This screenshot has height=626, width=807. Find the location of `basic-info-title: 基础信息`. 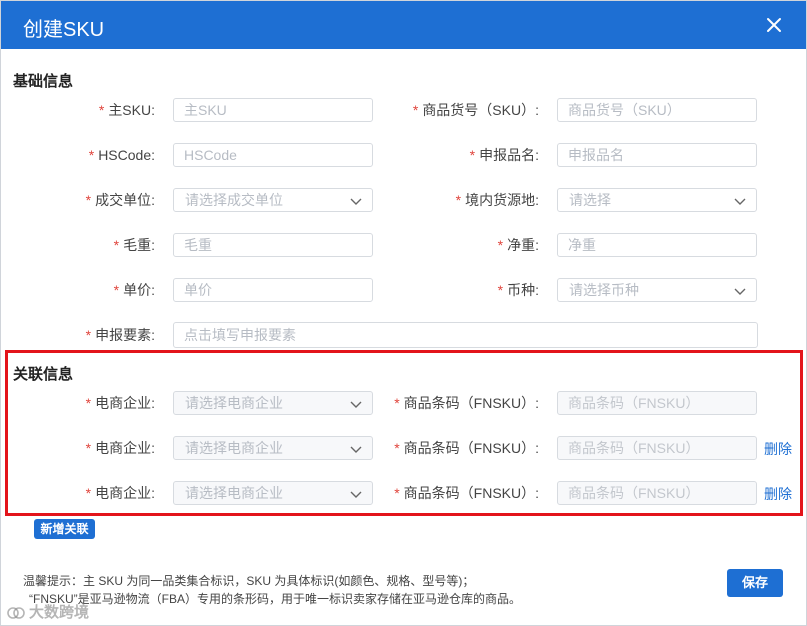

basic-info-title: 基础信息 is located at coordinates (43, 81).